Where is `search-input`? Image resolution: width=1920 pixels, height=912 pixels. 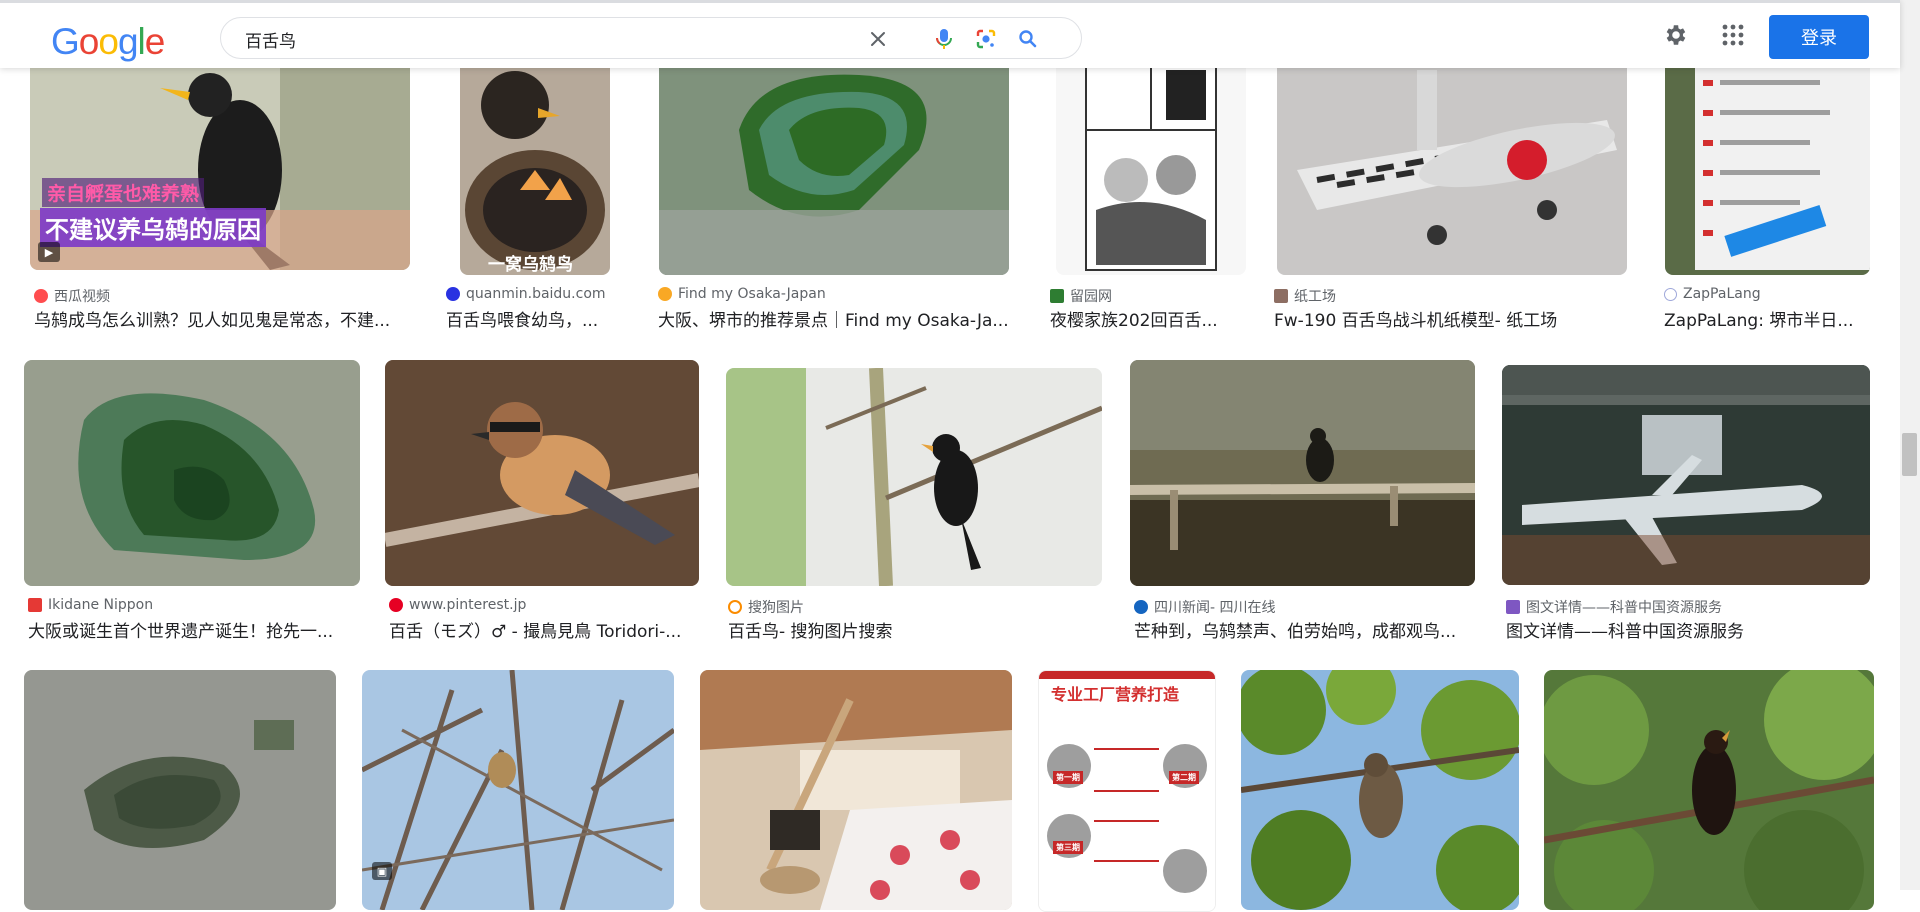 search-input is located at coordinates (555, 39).